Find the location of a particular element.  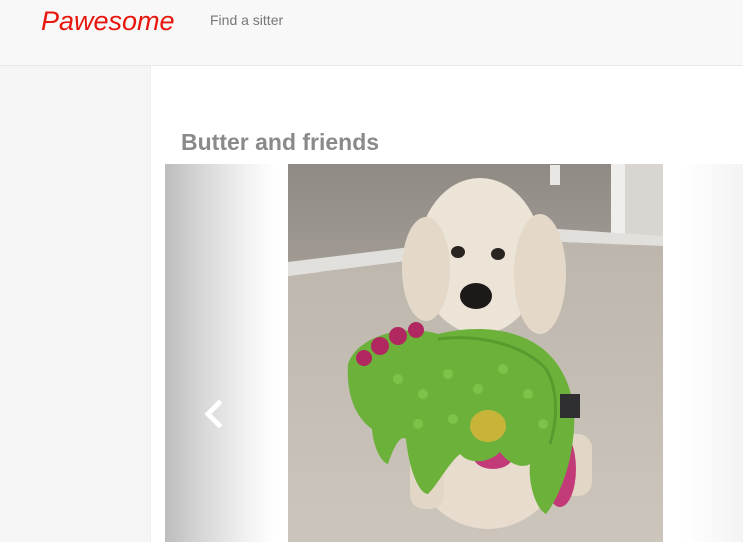

nav-link-find-a-sitter: Find a sitter is located at coordinates (246, 20).